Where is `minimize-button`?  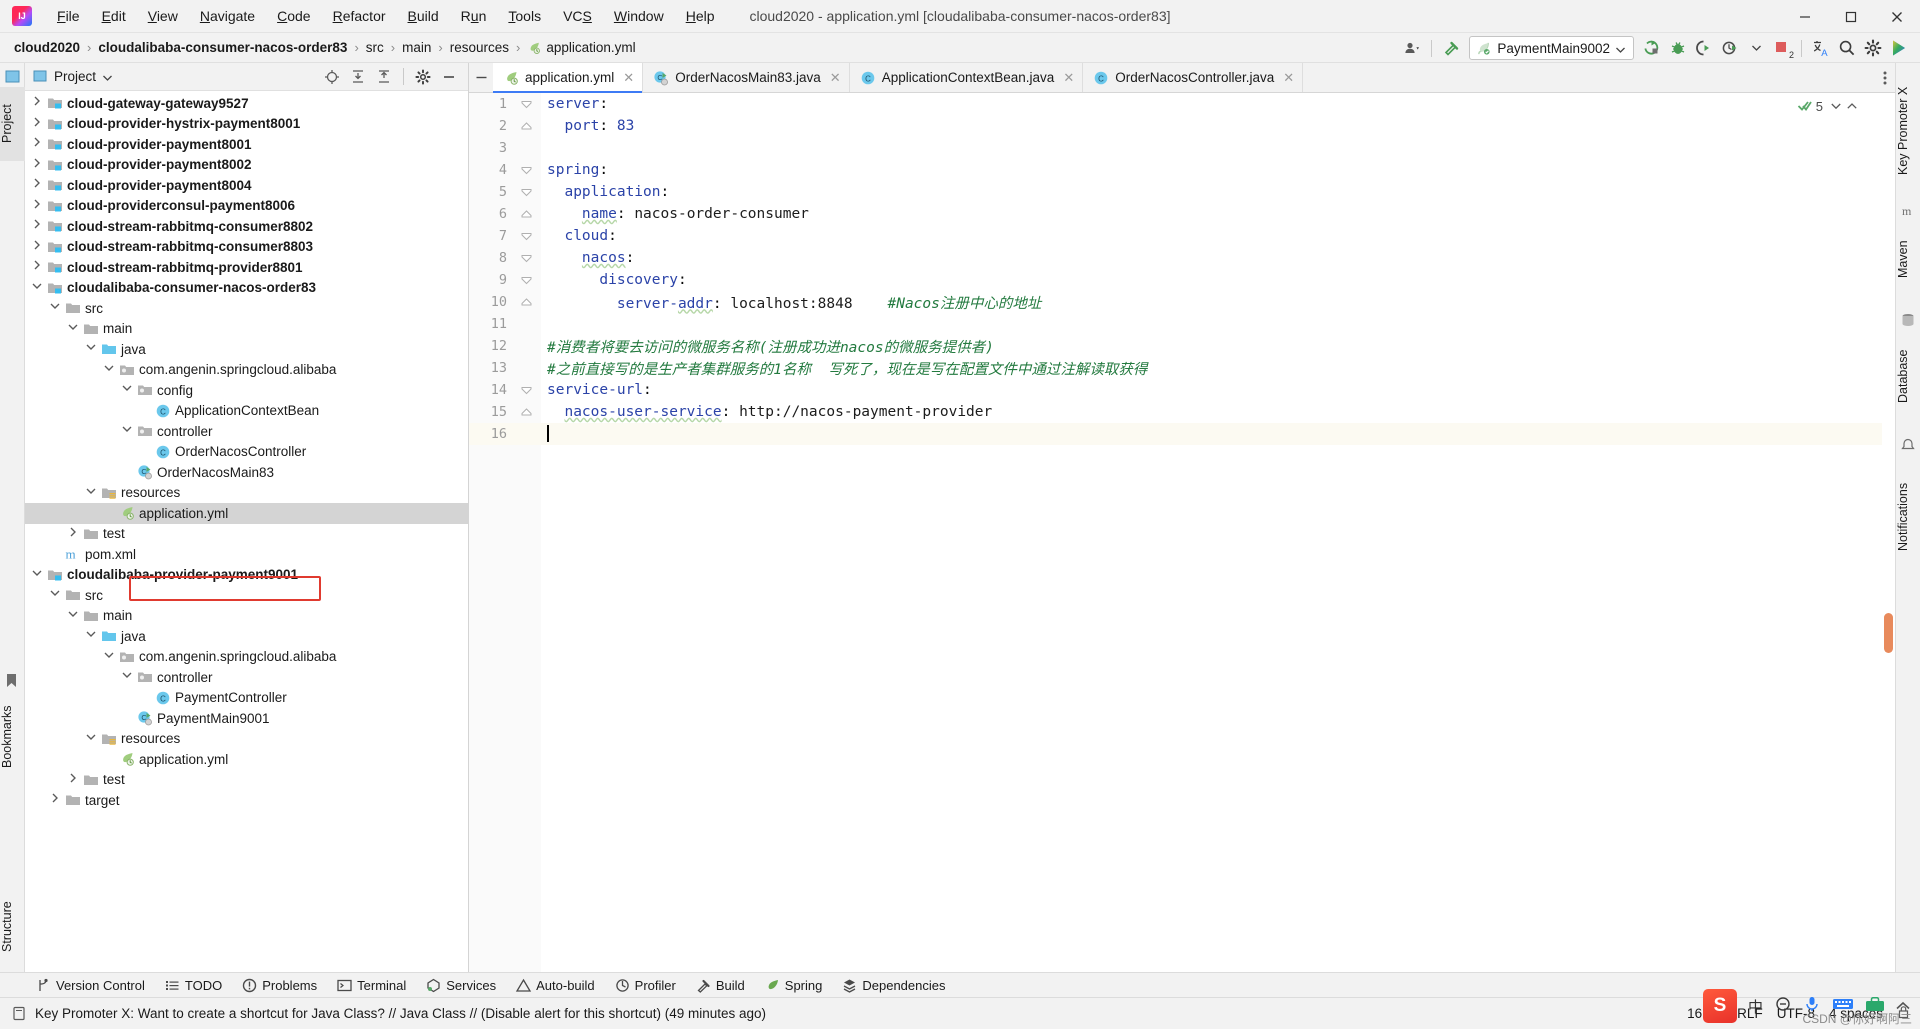
minimize-button is located at coordinates (1805, 16).